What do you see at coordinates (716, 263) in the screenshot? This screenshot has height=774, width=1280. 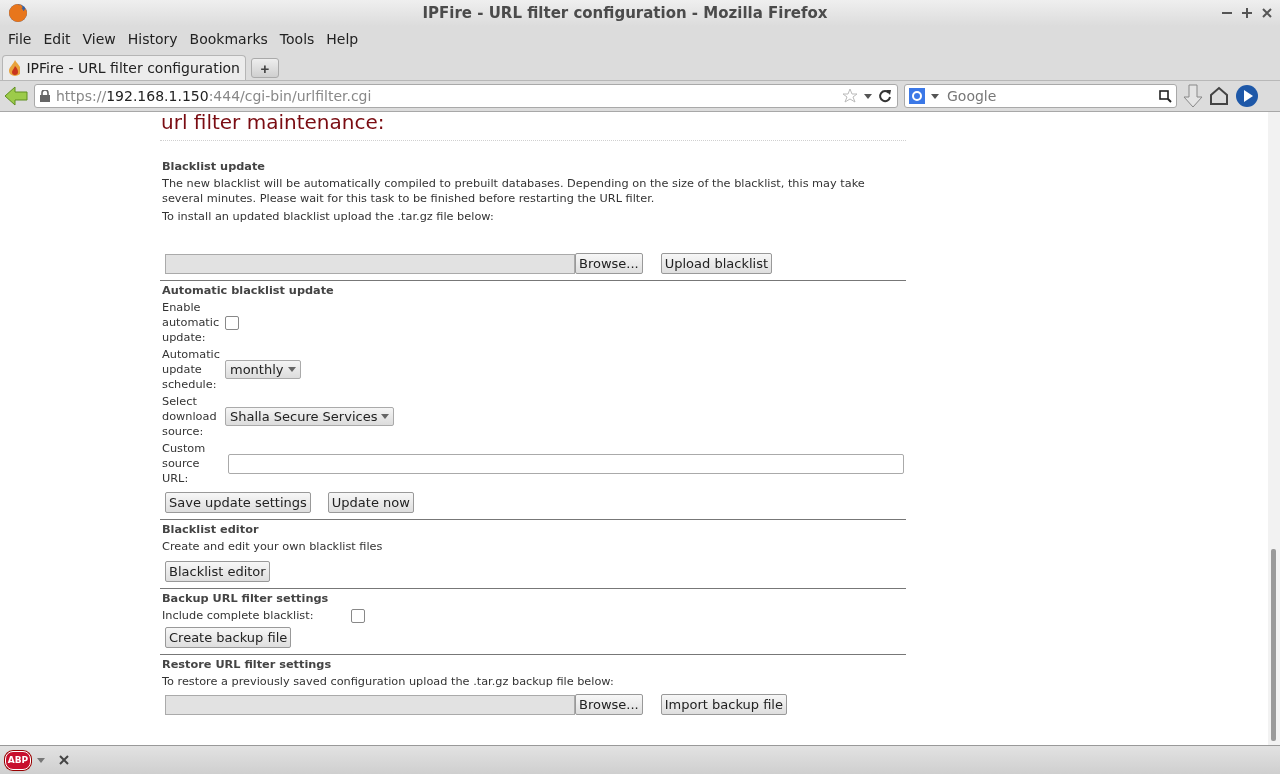 I see `upload-button: Upload blacklist` at bounding box center [716, 263].